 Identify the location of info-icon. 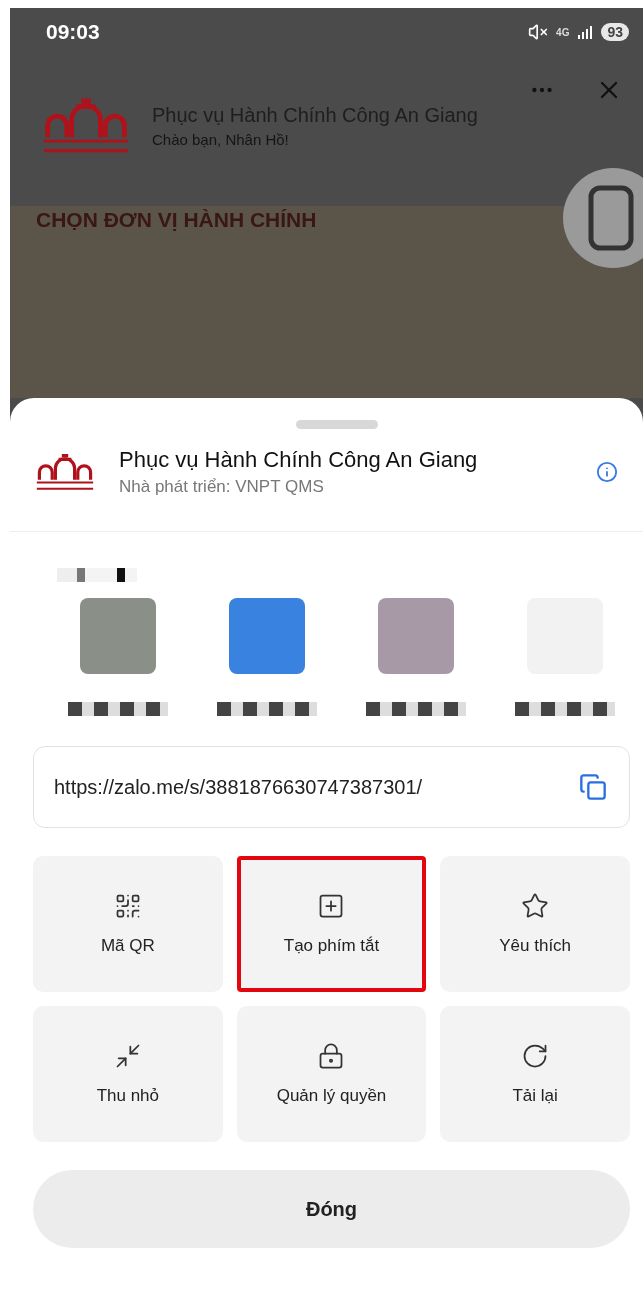
(607, 472).